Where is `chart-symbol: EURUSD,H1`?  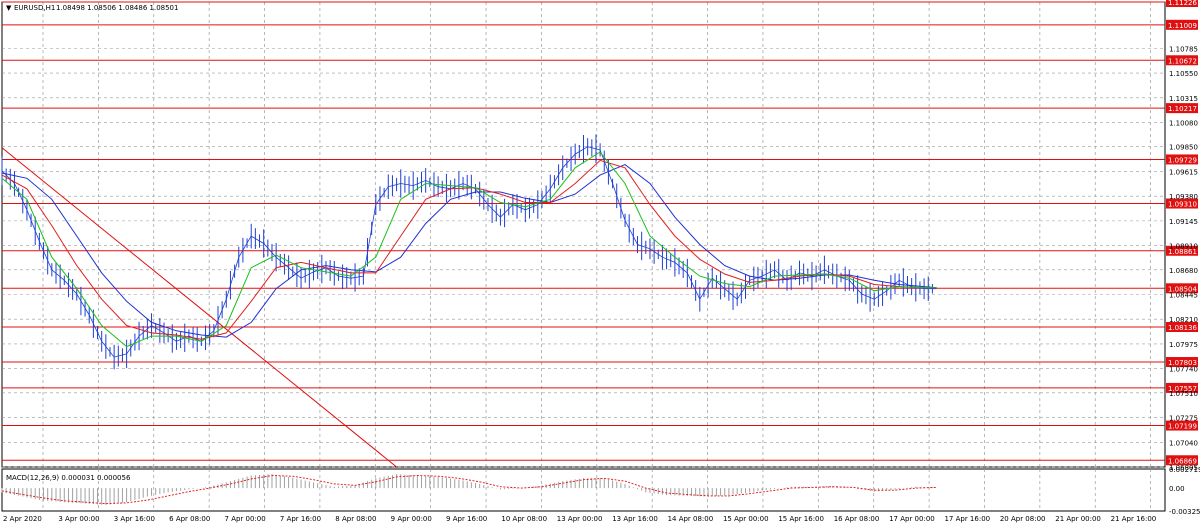 chart-symbol: EURUSD,H1 is located at coordinates (34, 8).